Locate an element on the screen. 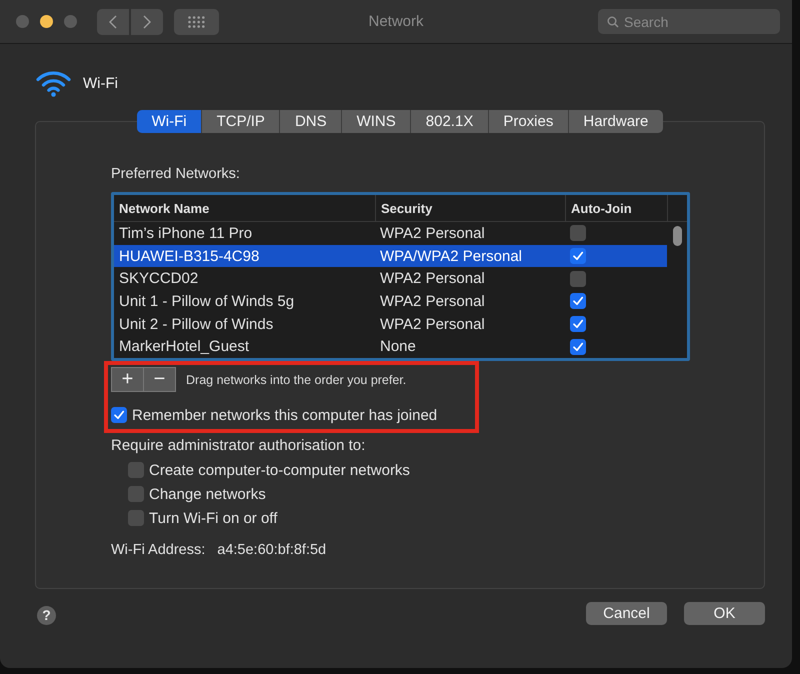 The image size is (800, 674). traffic-light-button is located at coordinates (46, 21).